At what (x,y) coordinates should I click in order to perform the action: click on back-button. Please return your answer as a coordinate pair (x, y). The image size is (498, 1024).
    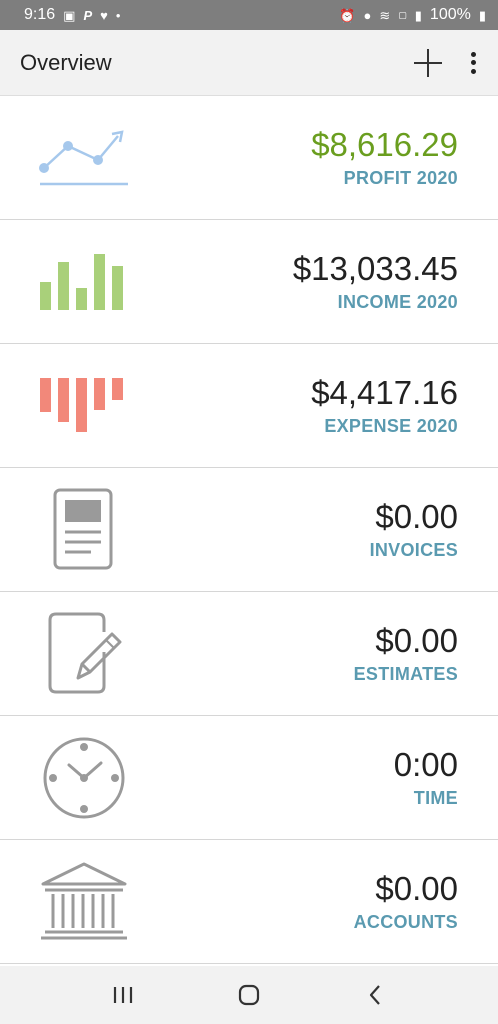
    Looking at the image, I should click on (375, 995).